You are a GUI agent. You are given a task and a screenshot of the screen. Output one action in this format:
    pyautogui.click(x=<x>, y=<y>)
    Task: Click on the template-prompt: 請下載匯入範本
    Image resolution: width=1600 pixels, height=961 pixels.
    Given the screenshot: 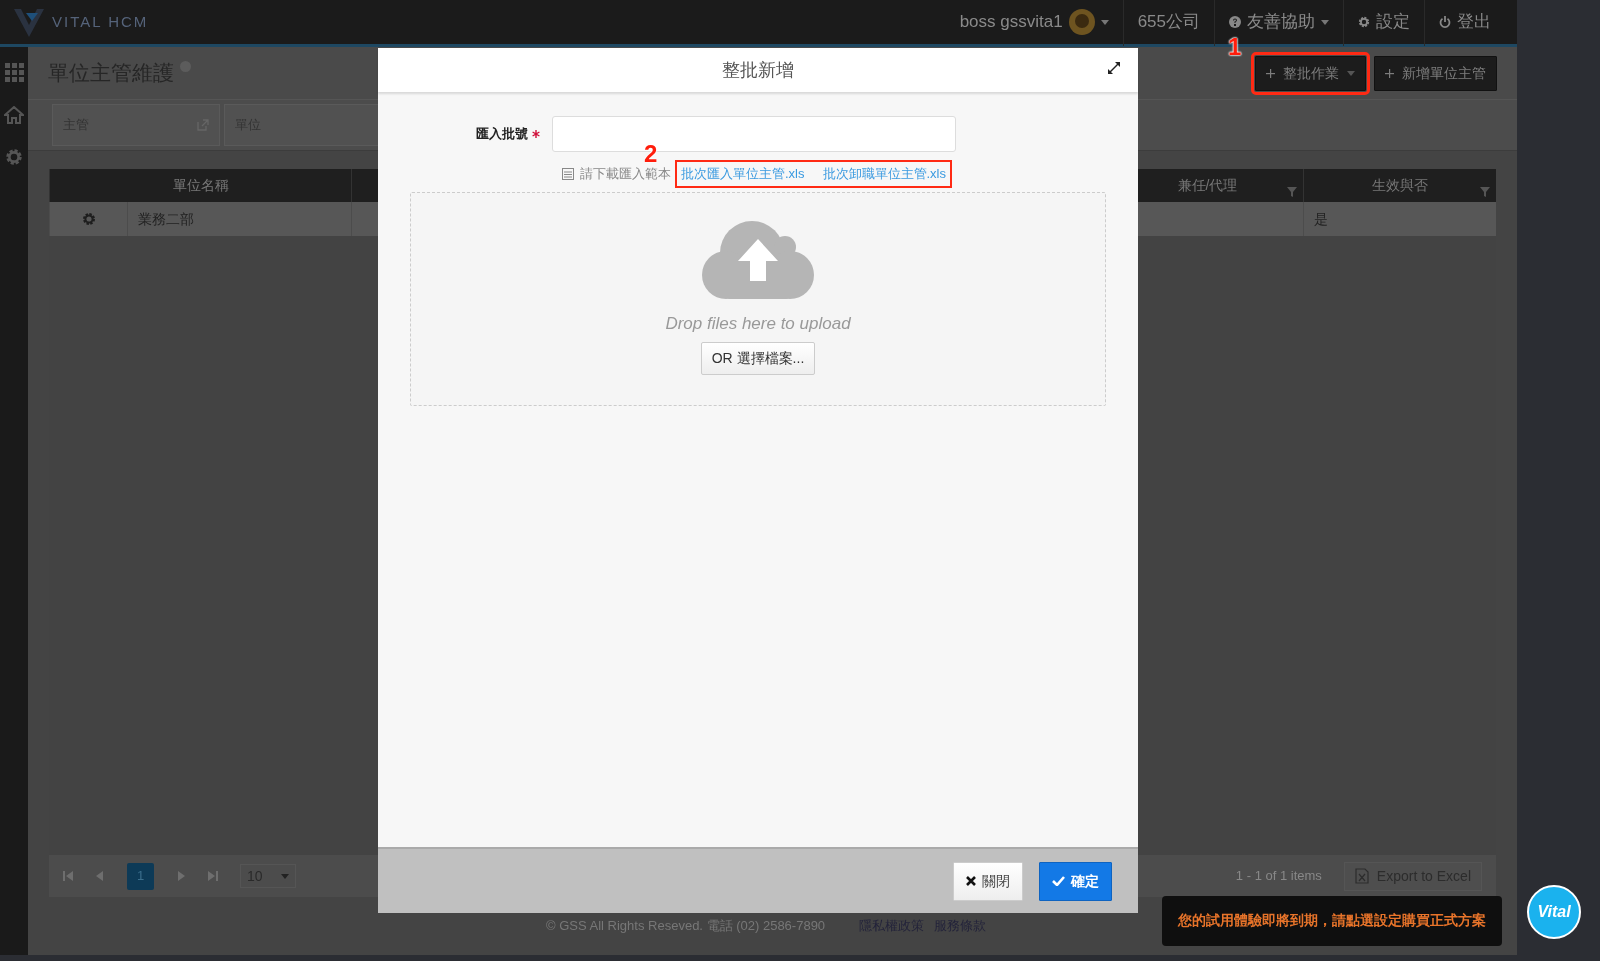 What is the action you would take?
    pyautogui.click(x=625, y=174)
    